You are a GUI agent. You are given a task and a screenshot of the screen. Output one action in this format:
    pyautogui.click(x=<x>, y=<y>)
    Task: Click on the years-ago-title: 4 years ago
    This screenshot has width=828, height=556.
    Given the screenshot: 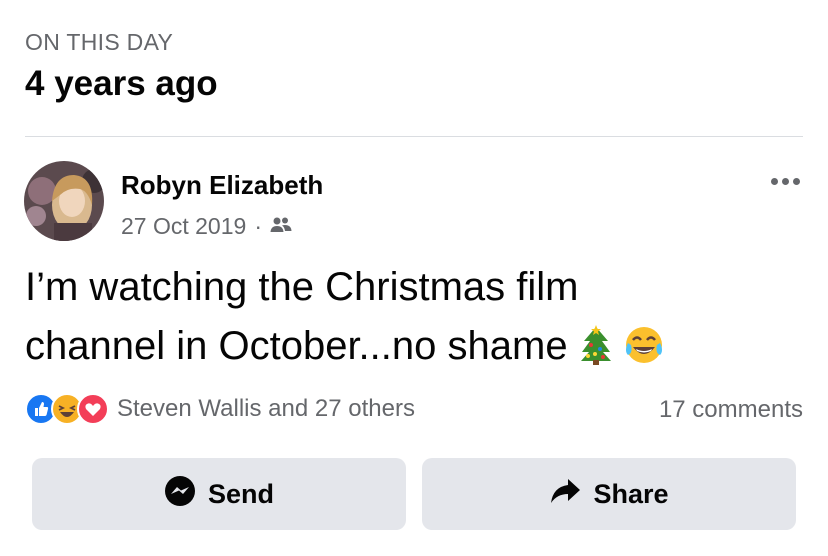 What is the action you would take?
    pyautogui.click(x=121, y=83)
    